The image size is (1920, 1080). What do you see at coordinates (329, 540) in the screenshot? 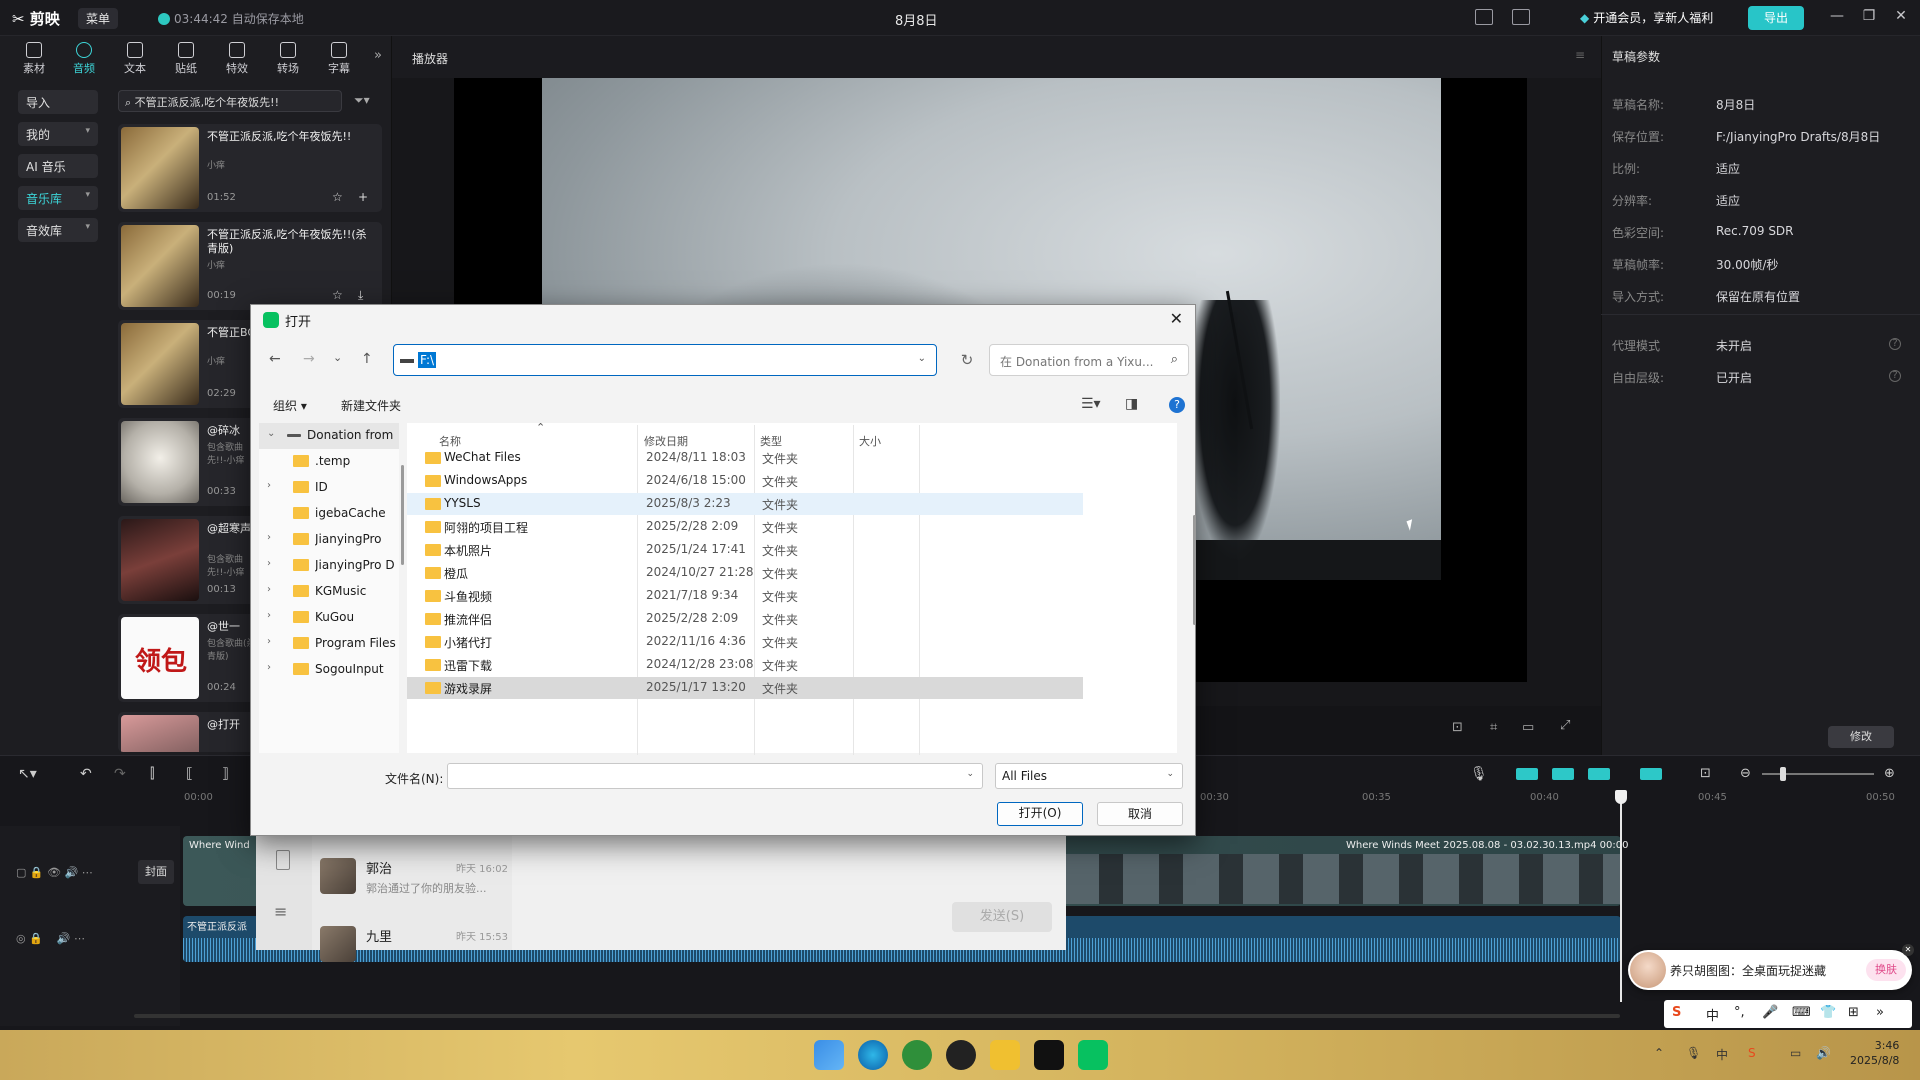
I see `tree-item: › JianyingPro` at bounding box center [329, 540].